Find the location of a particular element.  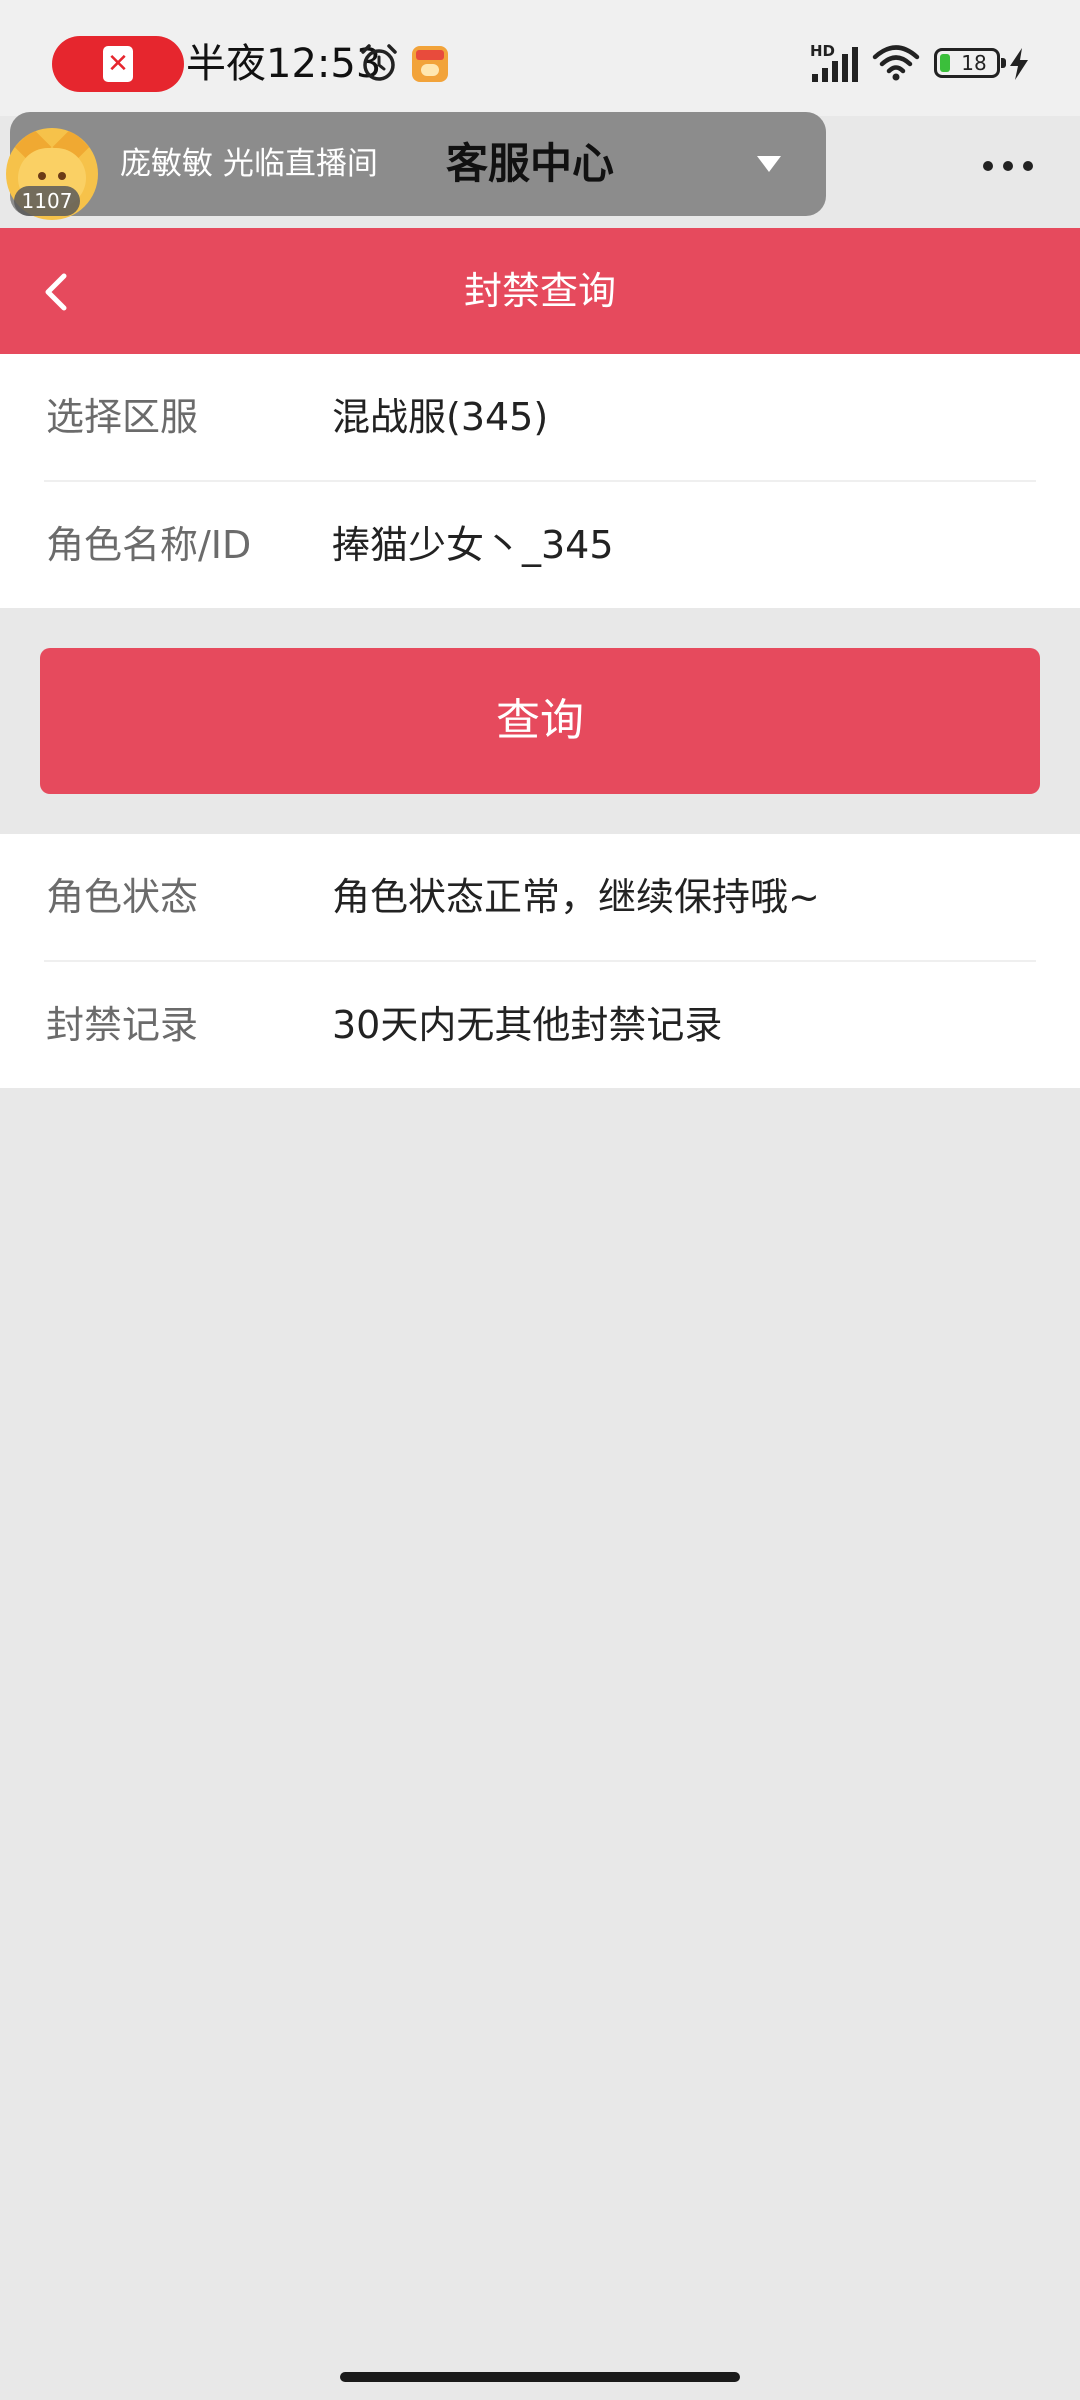

avatar-eye-right is located at coordinates (62, 176).